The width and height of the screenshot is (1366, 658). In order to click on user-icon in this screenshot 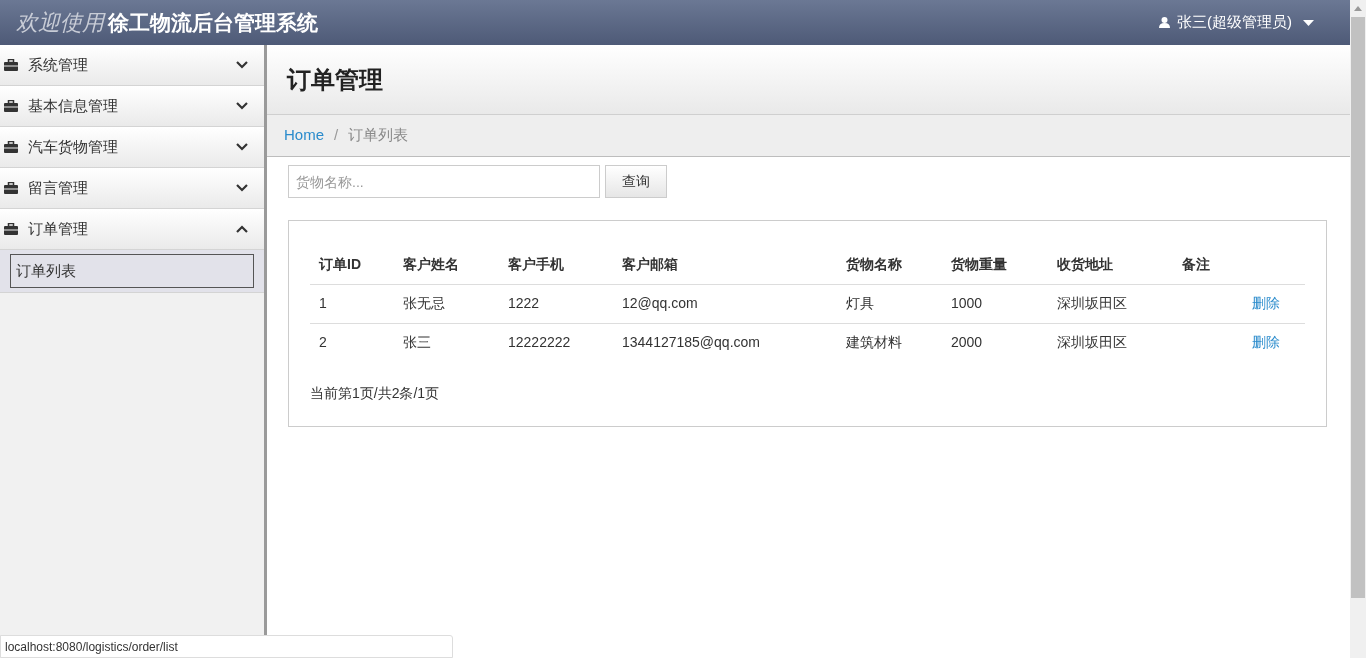, I will do `click(1164, 22)`.